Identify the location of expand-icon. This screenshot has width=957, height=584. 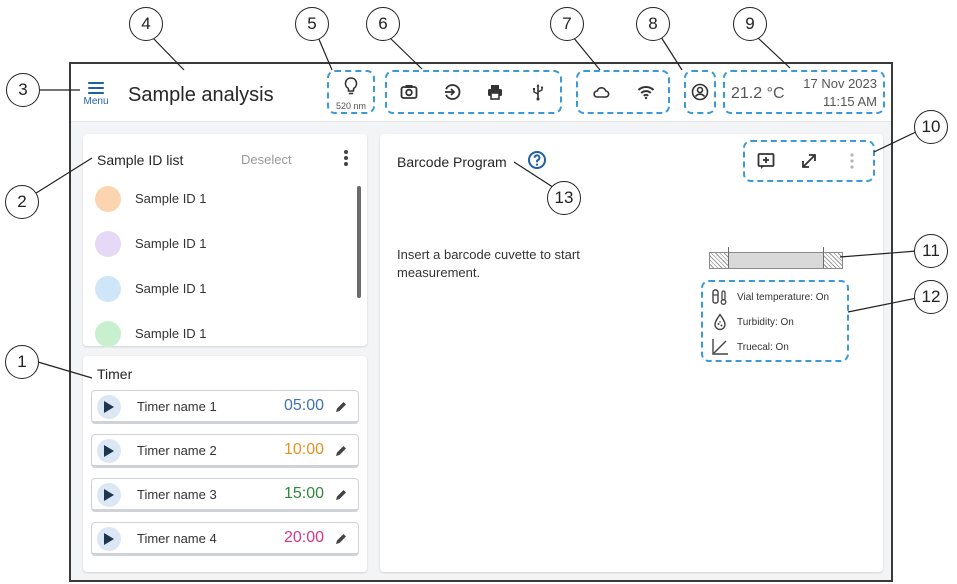
(809, 161).